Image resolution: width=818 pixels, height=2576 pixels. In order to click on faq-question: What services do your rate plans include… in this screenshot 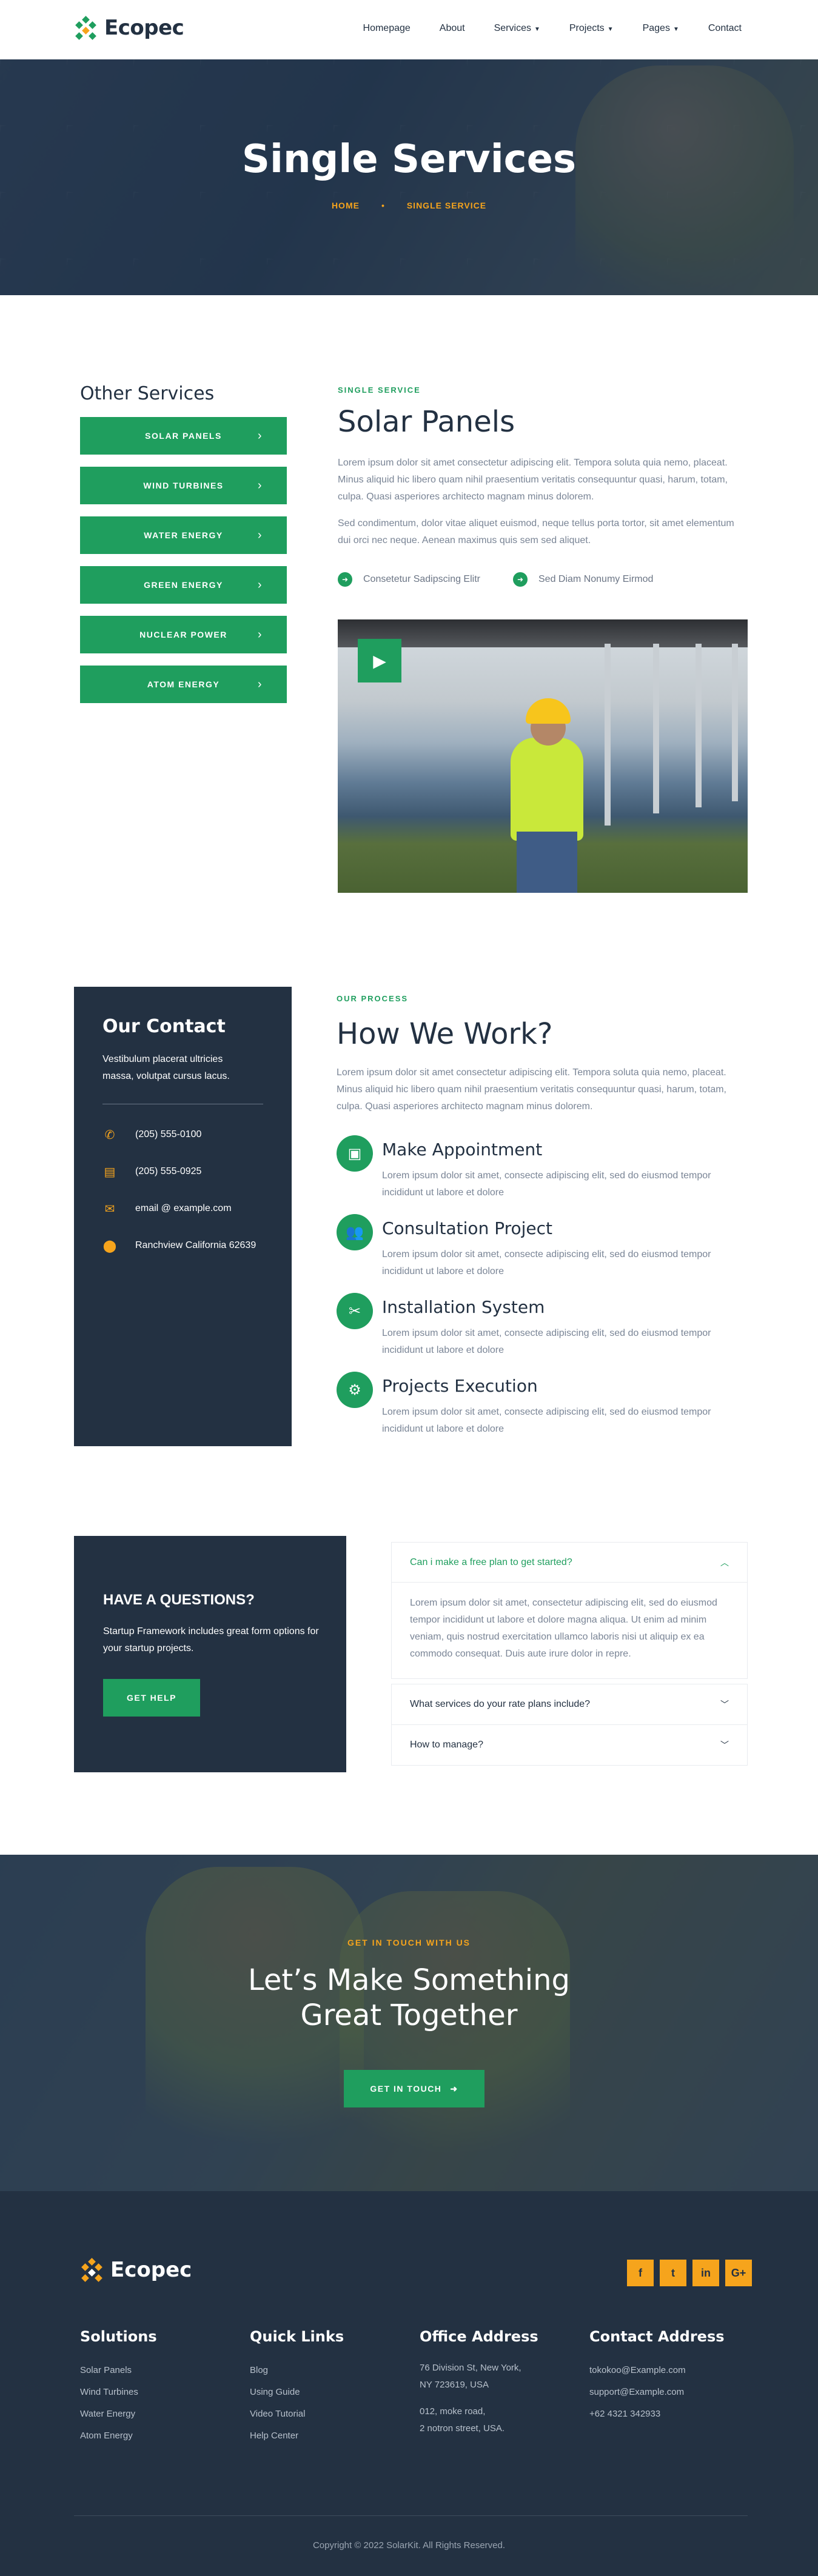, I will do `click(570, 1704)`.